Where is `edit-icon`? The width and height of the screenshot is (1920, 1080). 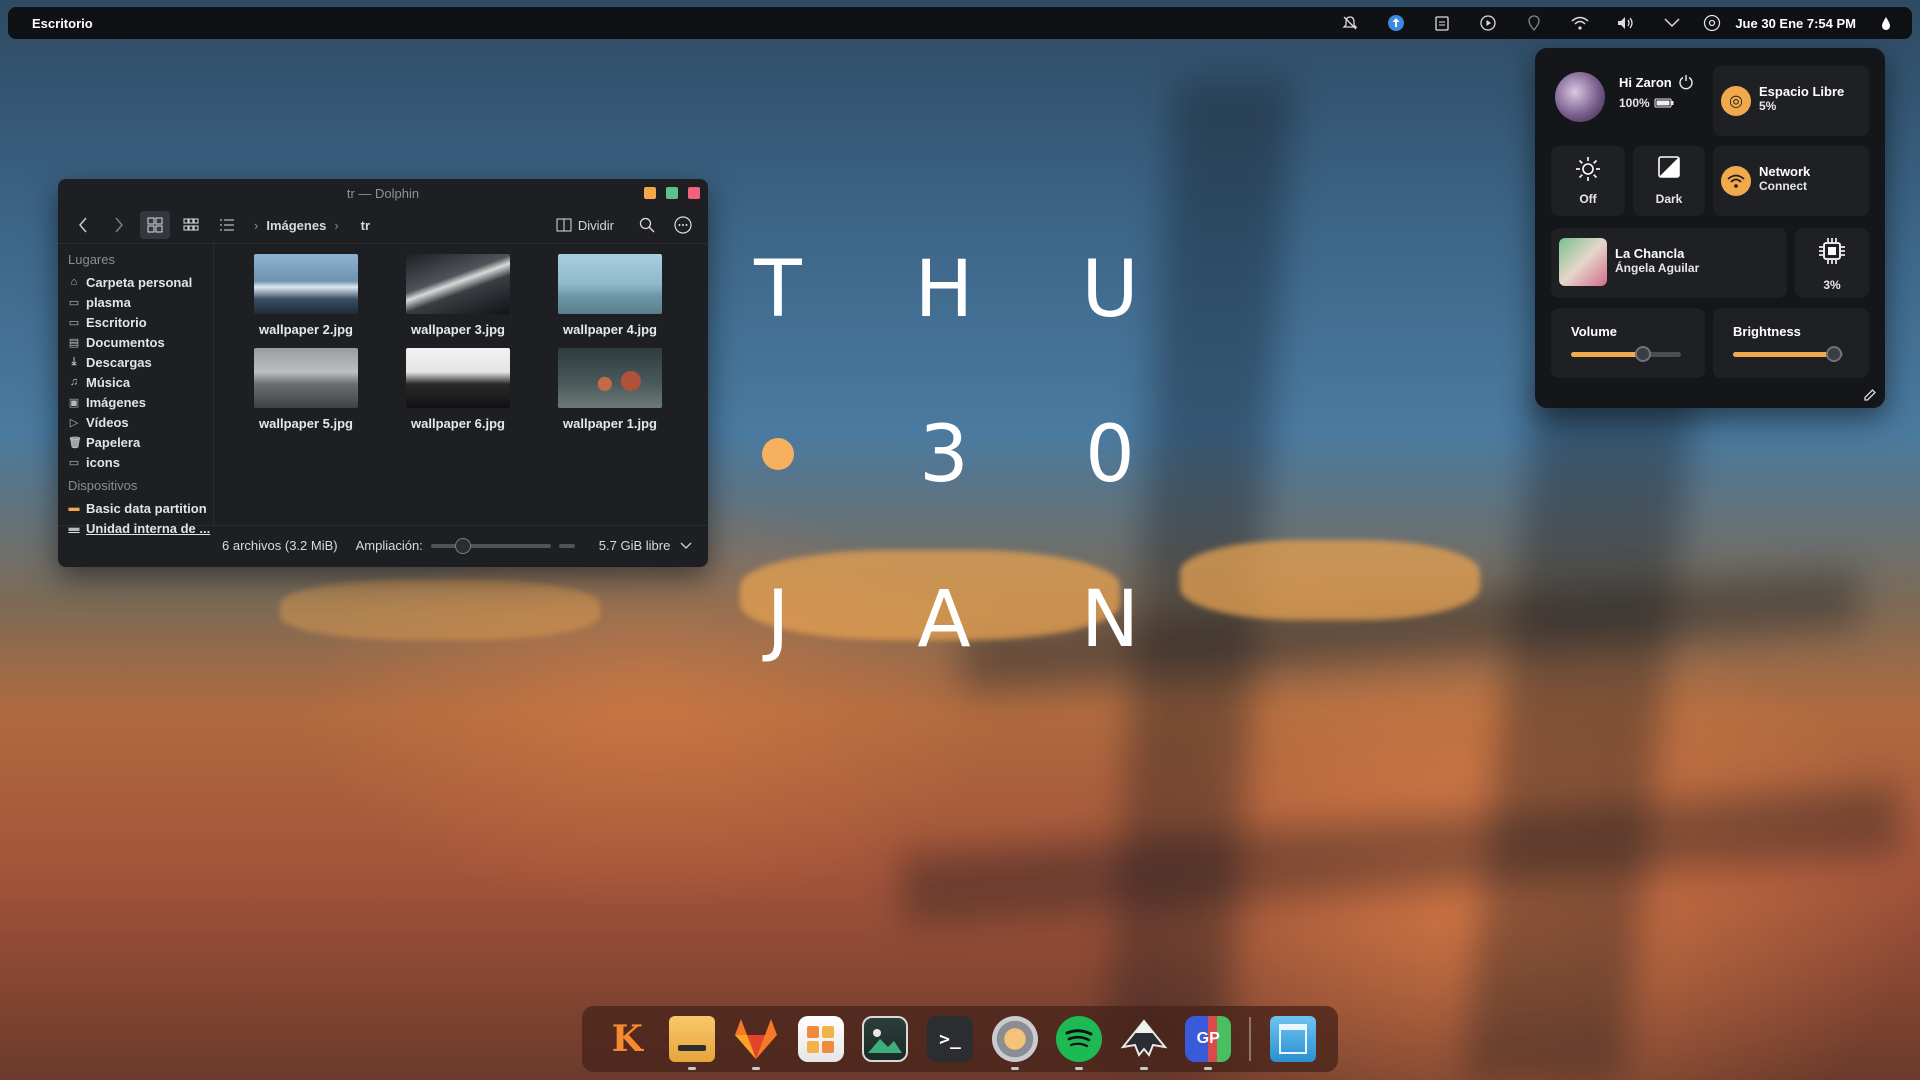 edit-icon is located at coordinates (1870, 395).